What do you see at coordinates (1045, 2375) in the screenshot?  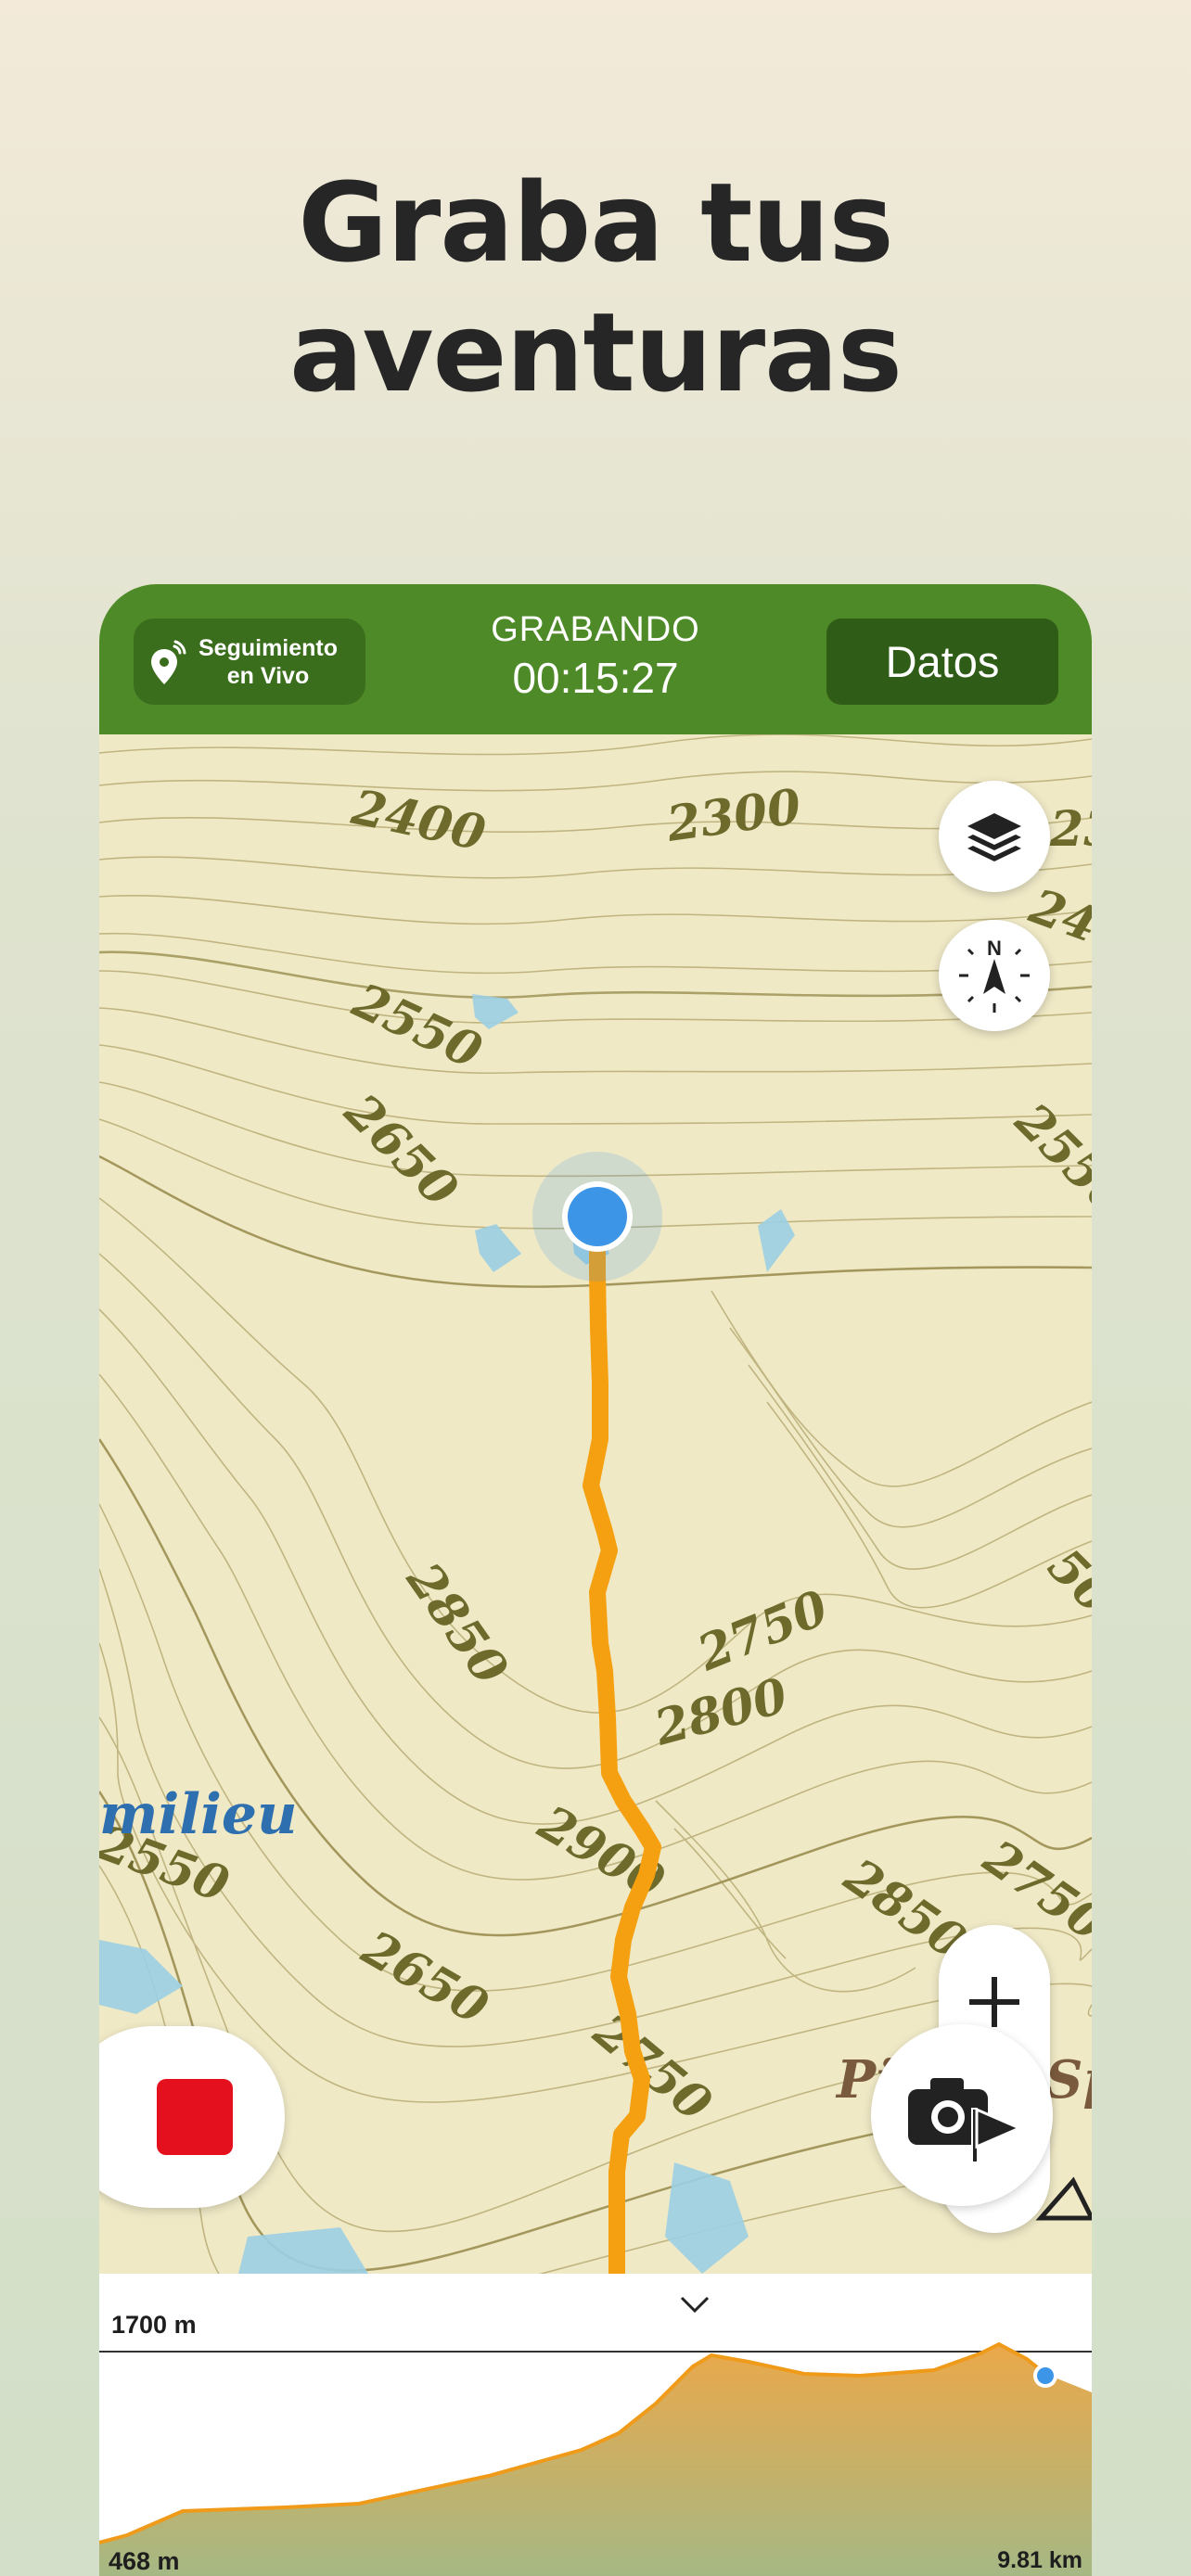 I see `elevation-position-dot` at bounding box center [1045, 2375].